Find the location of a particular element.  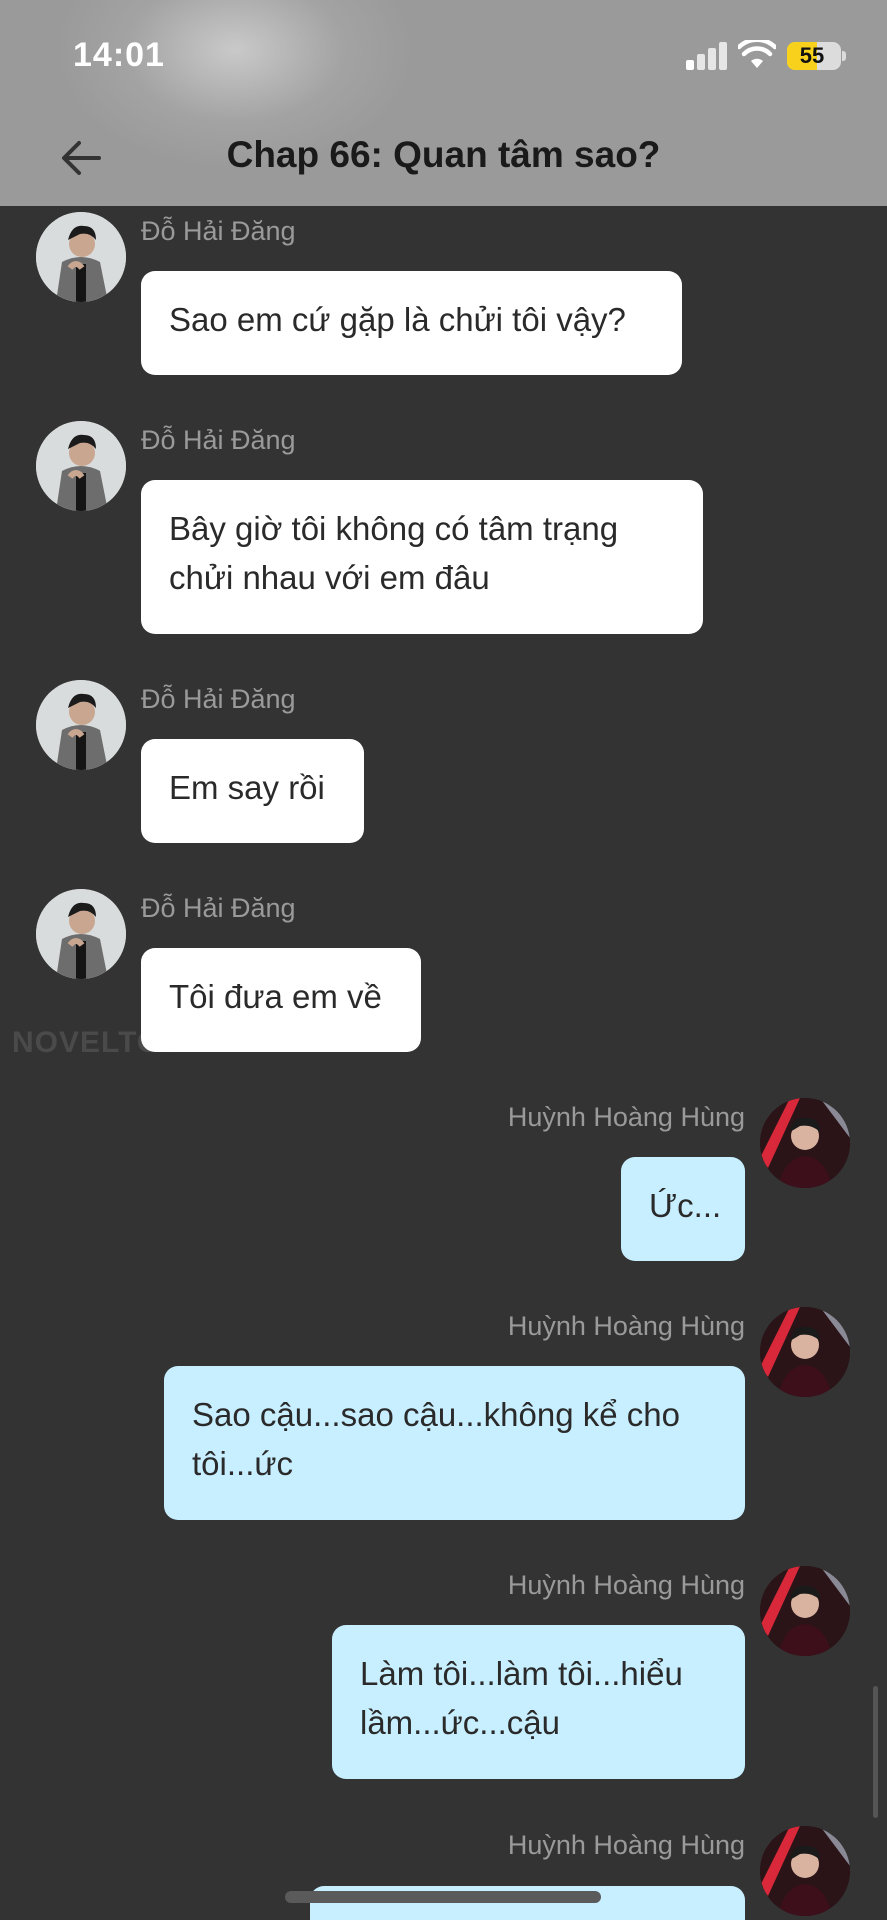

message-bubble: Em say rồi is located at coordinates (252, 791).